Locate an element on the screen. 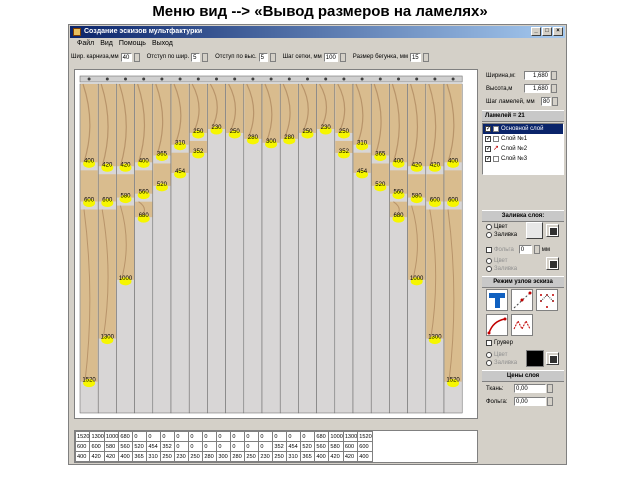 This screenshot has width=640, height=480. cornice-input: 40 is located at coordinates (126, 57).